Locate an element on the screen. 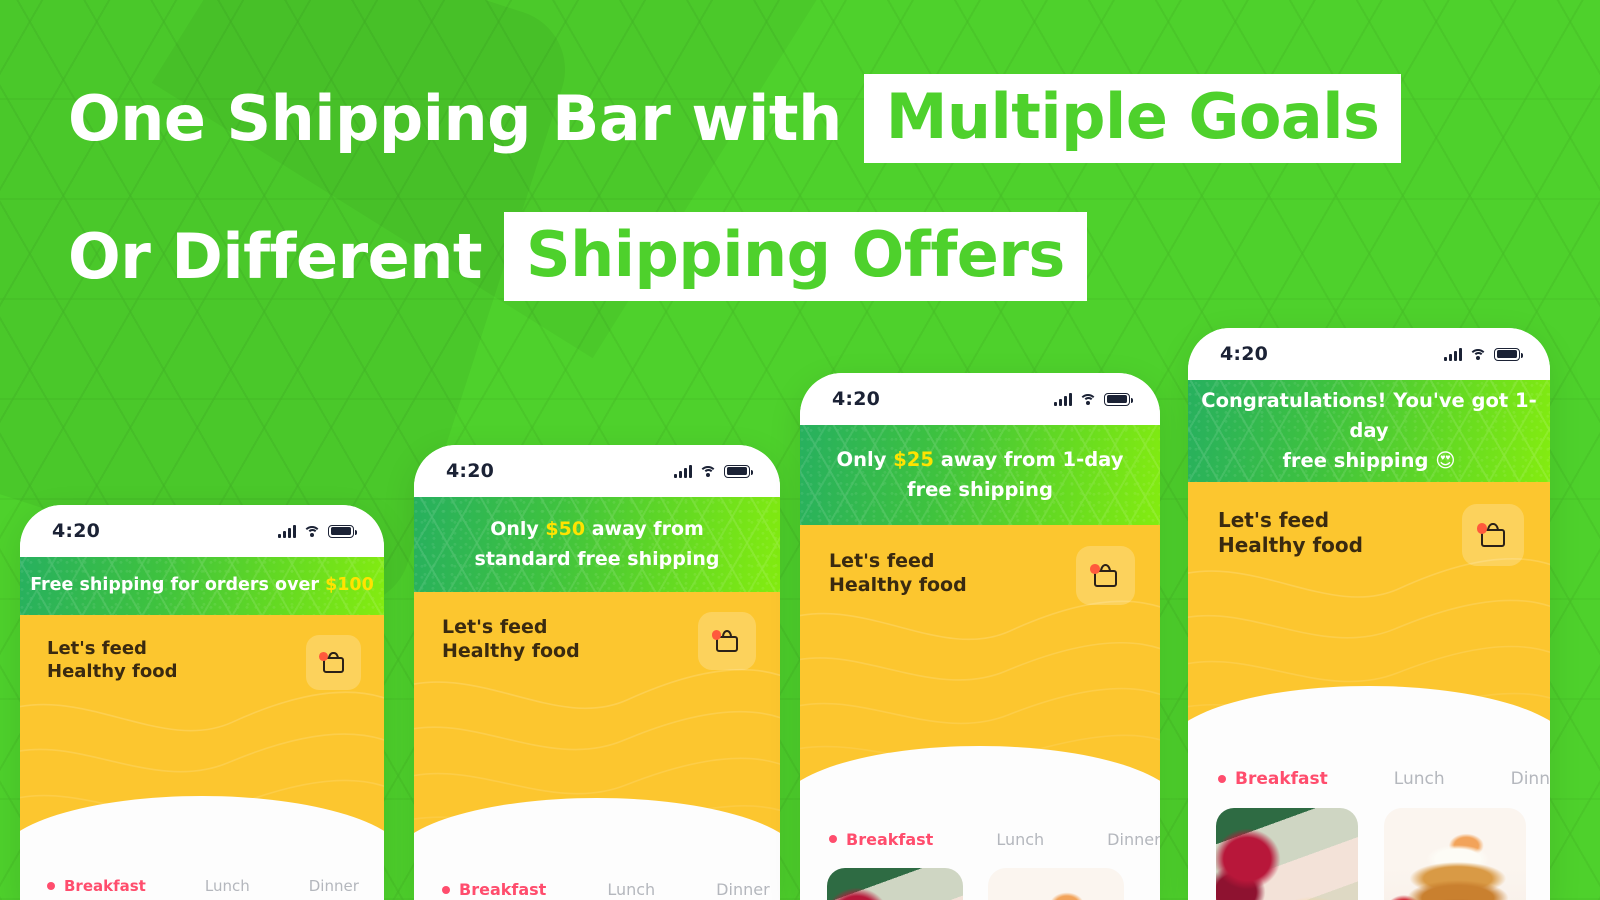  banner-text: free shipping 😍 is located at coordinates (1369, 461).